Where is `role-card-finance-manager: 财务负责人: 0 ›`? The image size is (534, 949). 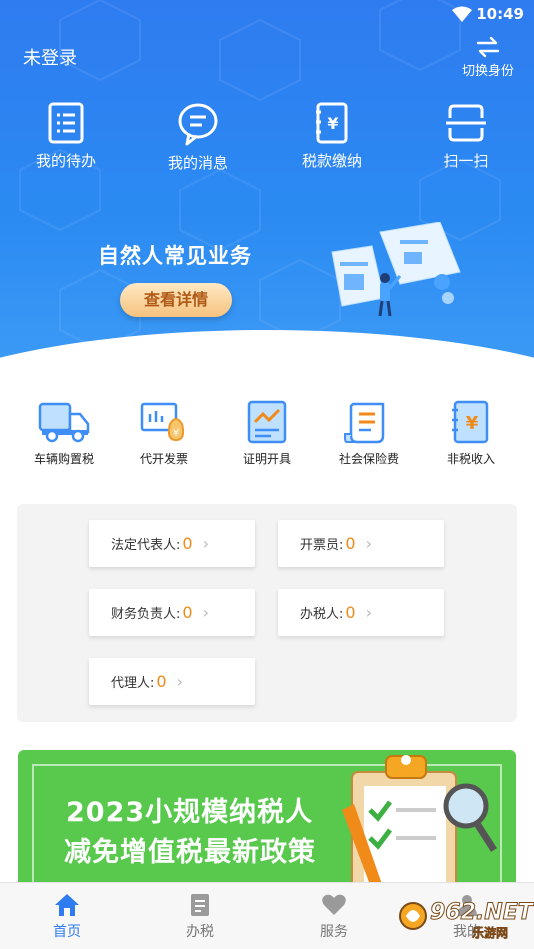 role-card-finance-manager: 财务负责人: 0 › is located at coordinates (172, 612).